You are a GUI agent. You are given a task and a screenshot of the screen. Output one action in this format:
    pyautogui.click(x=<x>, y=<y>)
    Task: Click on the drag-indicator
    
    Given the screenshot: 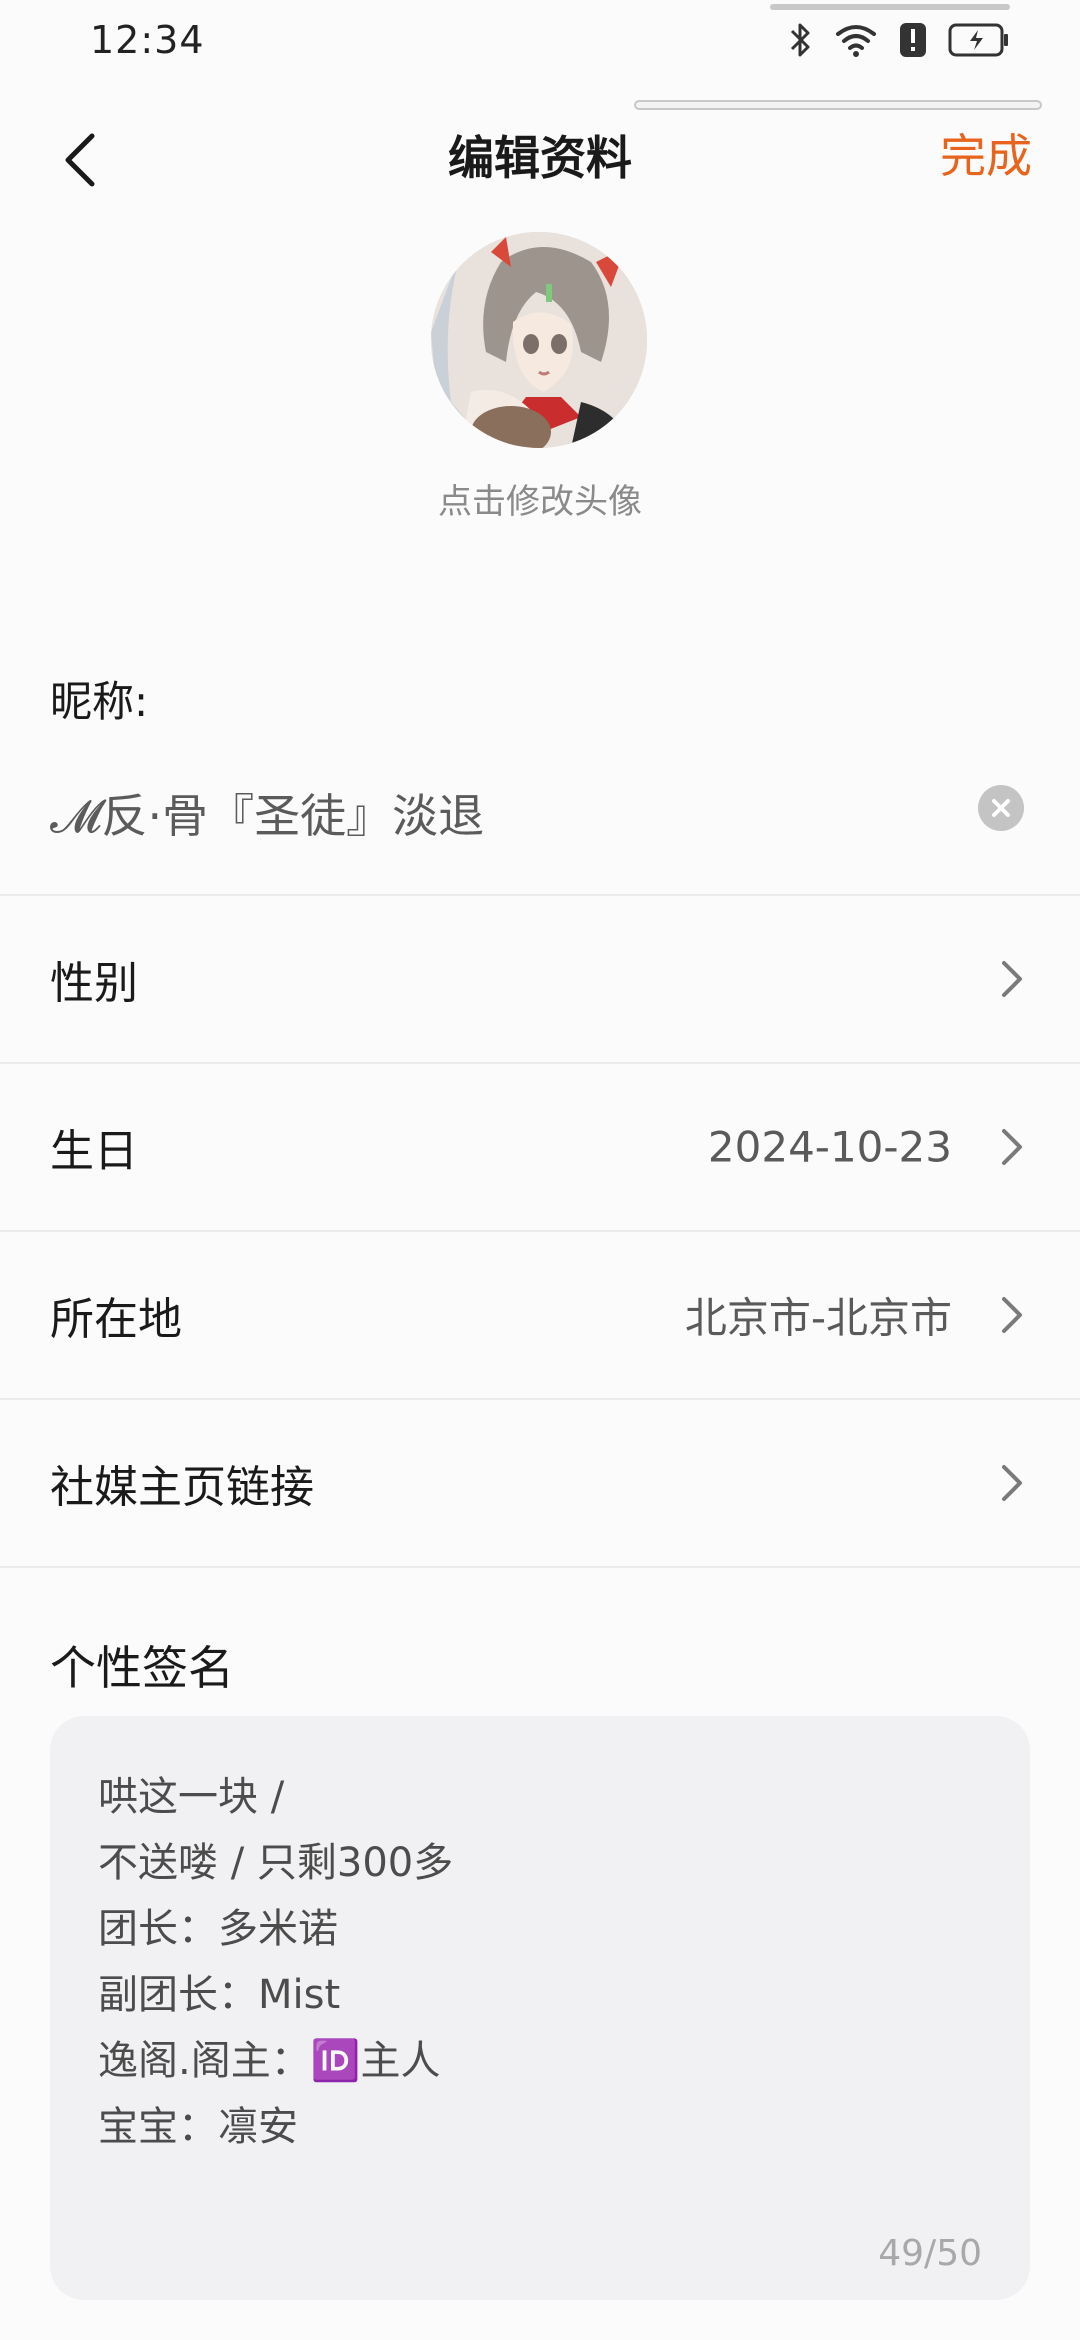 What is the action you would take?
    pyautogui.click(x=838, y=105)
    